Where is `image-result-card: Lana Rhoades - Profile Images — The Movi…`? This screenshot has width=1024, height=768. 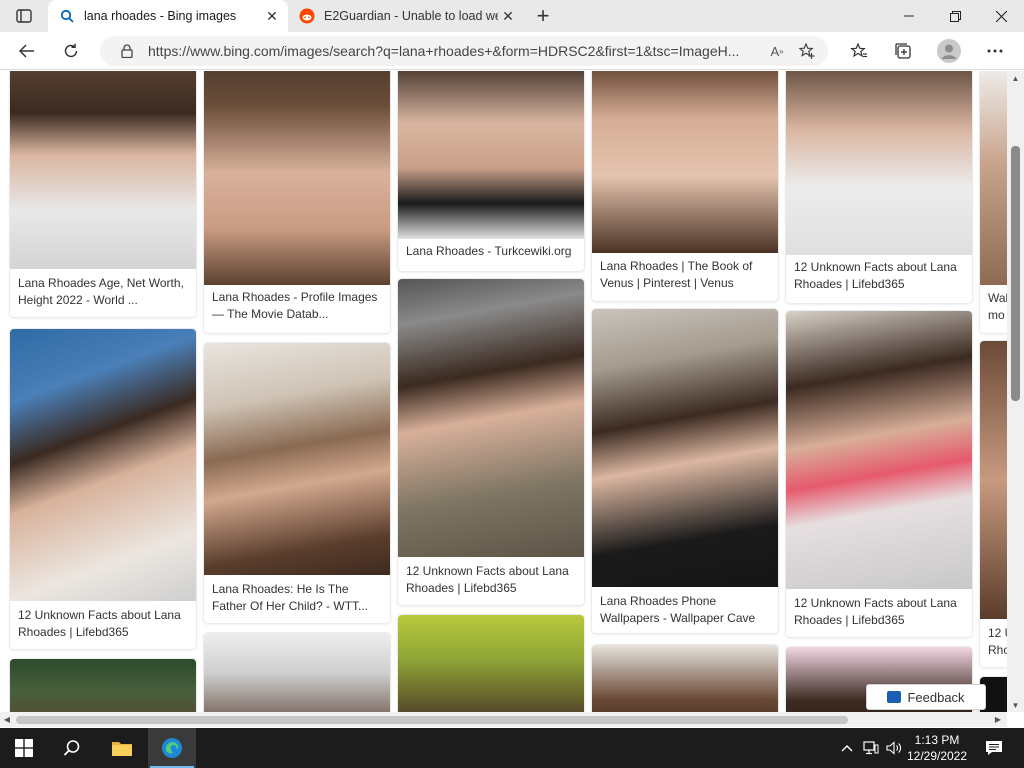
image-result-card: Lana Rhoades - Profile Images — The Movi… is located at coordinates (297, 202).